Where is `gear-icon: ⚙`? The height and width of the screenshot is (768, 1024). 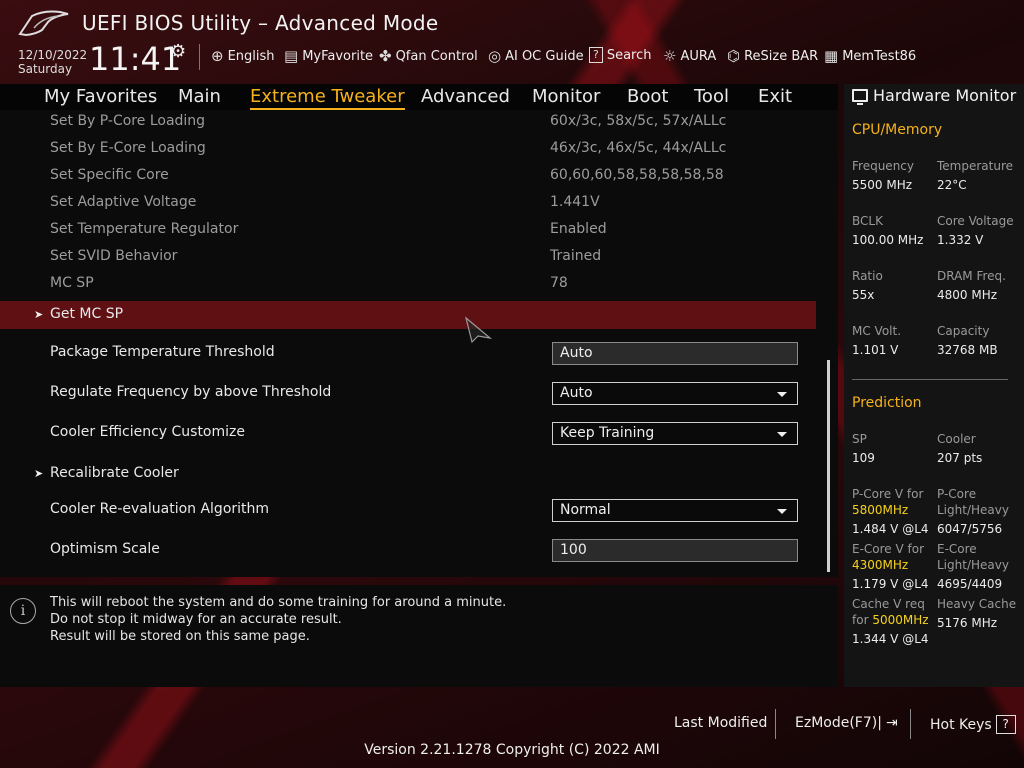 gear-icon: ⚙ is located at coordinates (178, 51).